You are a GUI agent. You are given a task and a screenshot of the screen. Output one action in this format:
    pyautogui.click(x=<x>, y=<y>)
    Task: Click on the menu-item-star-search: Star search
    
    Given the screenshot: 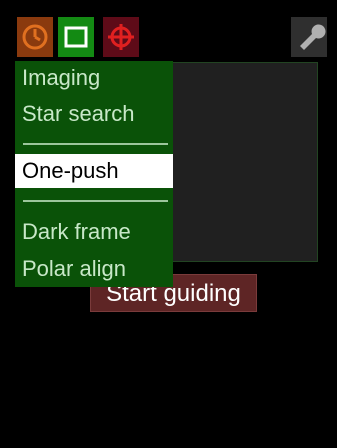 What is the action you would take?
    pyautogui.click(x=94, y=114)
    